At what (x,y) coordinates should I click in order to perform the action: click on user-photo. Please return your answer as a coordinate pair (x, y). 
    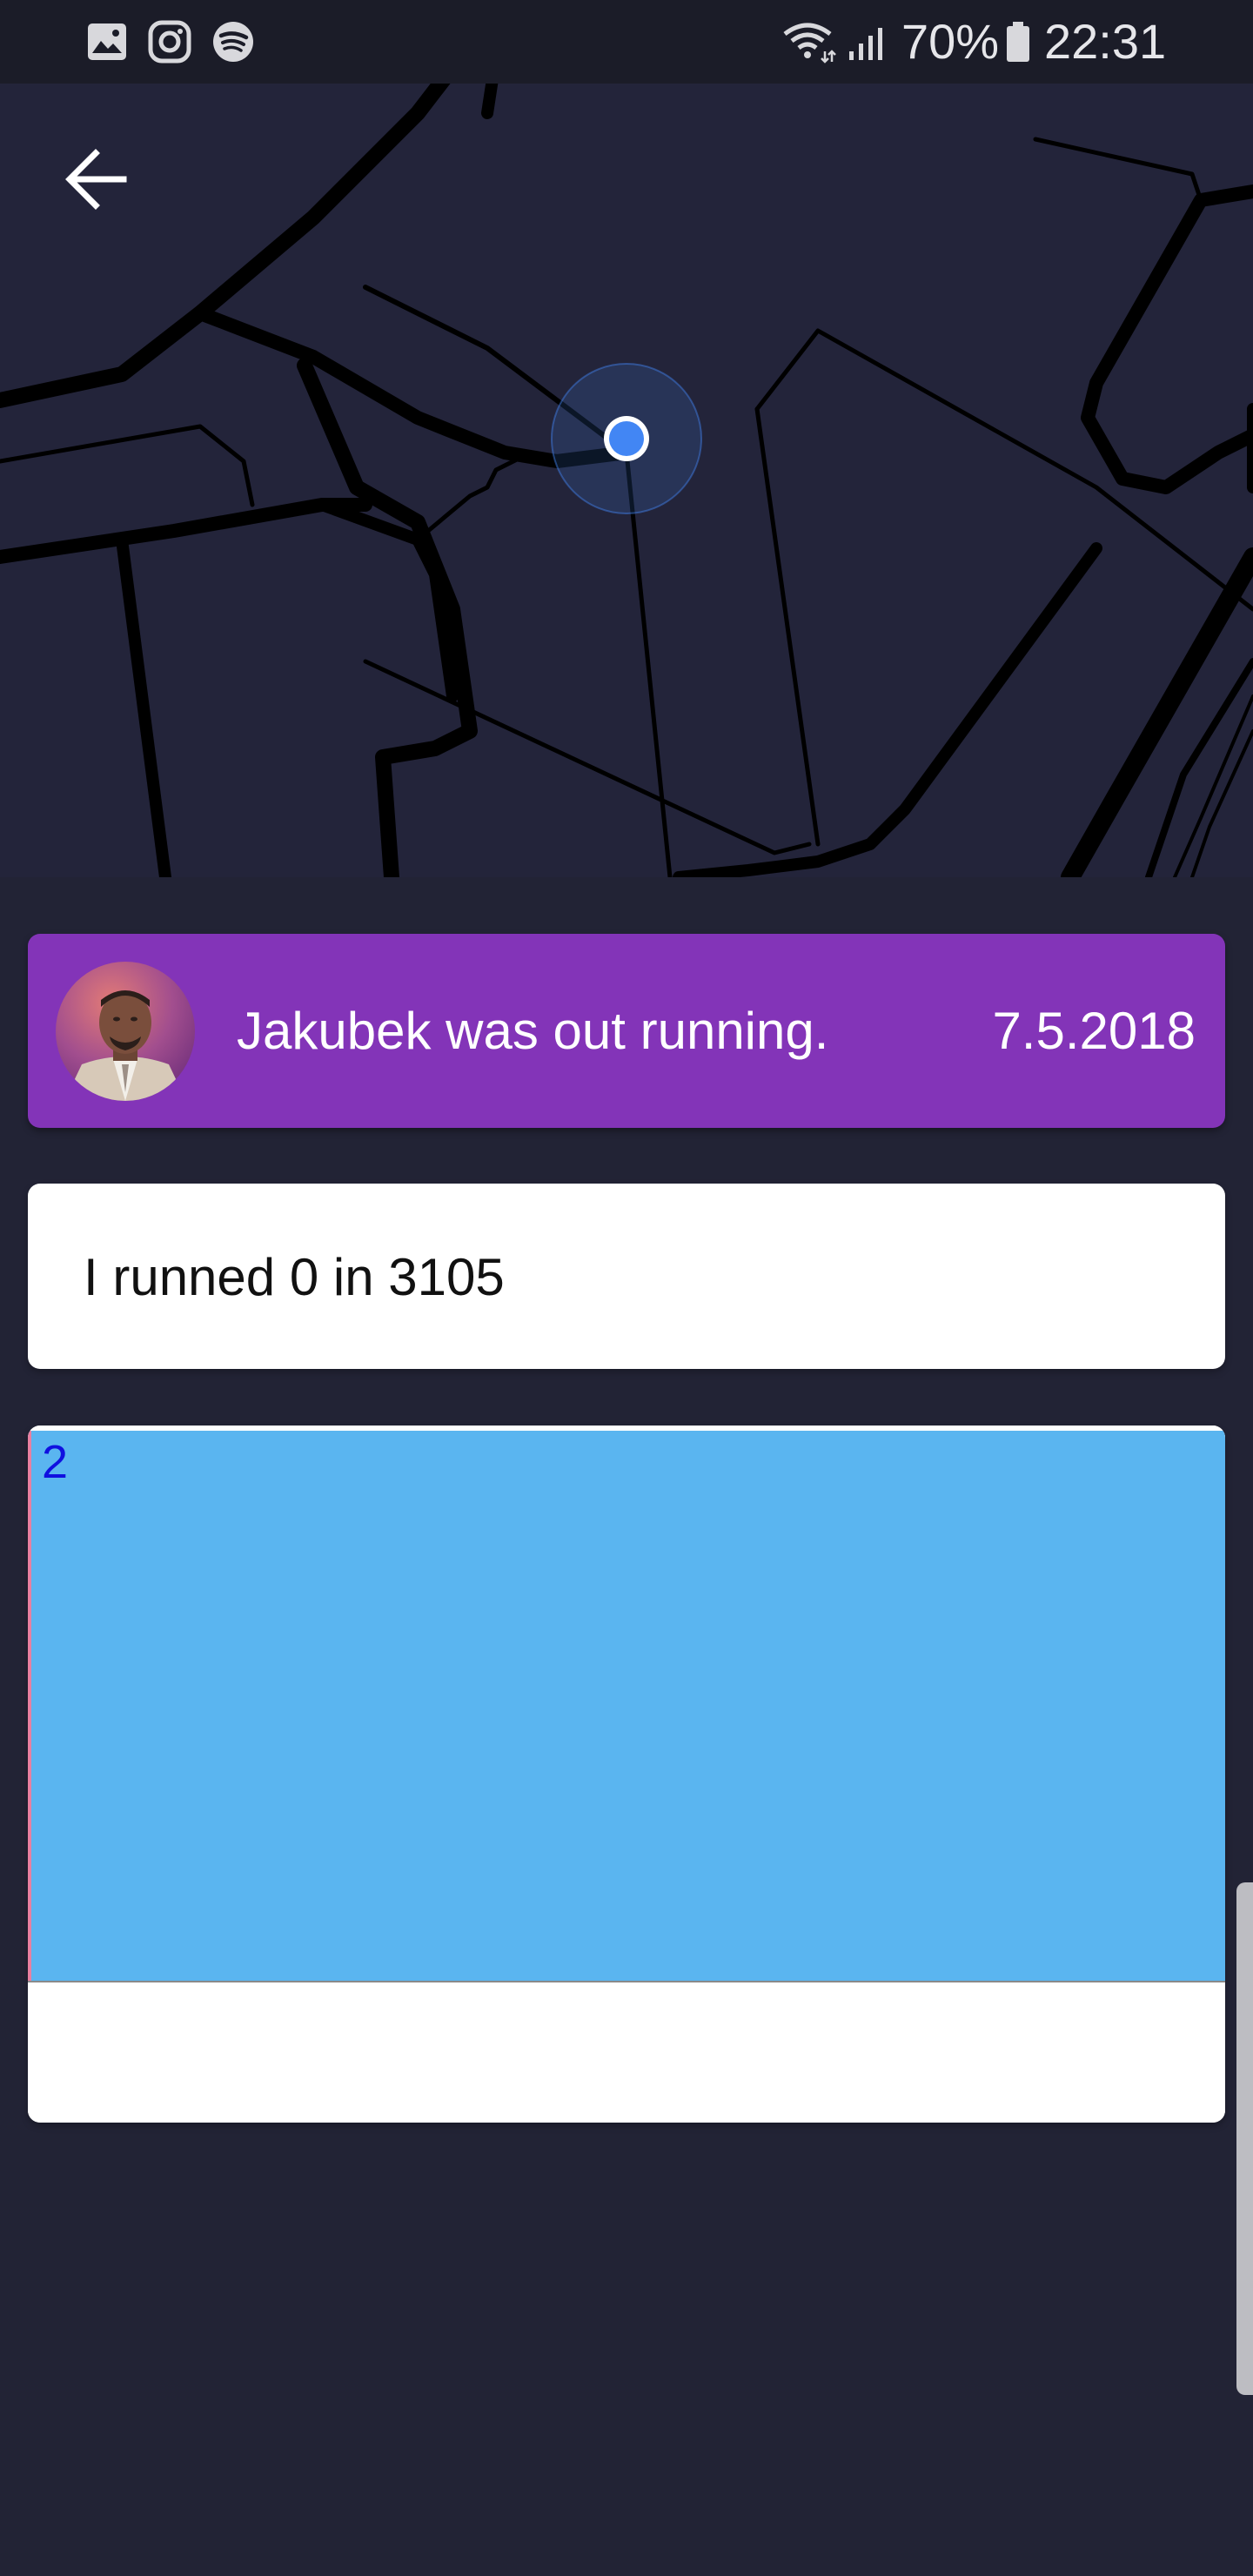
    Looking at the image, I should click on (125, 1031).